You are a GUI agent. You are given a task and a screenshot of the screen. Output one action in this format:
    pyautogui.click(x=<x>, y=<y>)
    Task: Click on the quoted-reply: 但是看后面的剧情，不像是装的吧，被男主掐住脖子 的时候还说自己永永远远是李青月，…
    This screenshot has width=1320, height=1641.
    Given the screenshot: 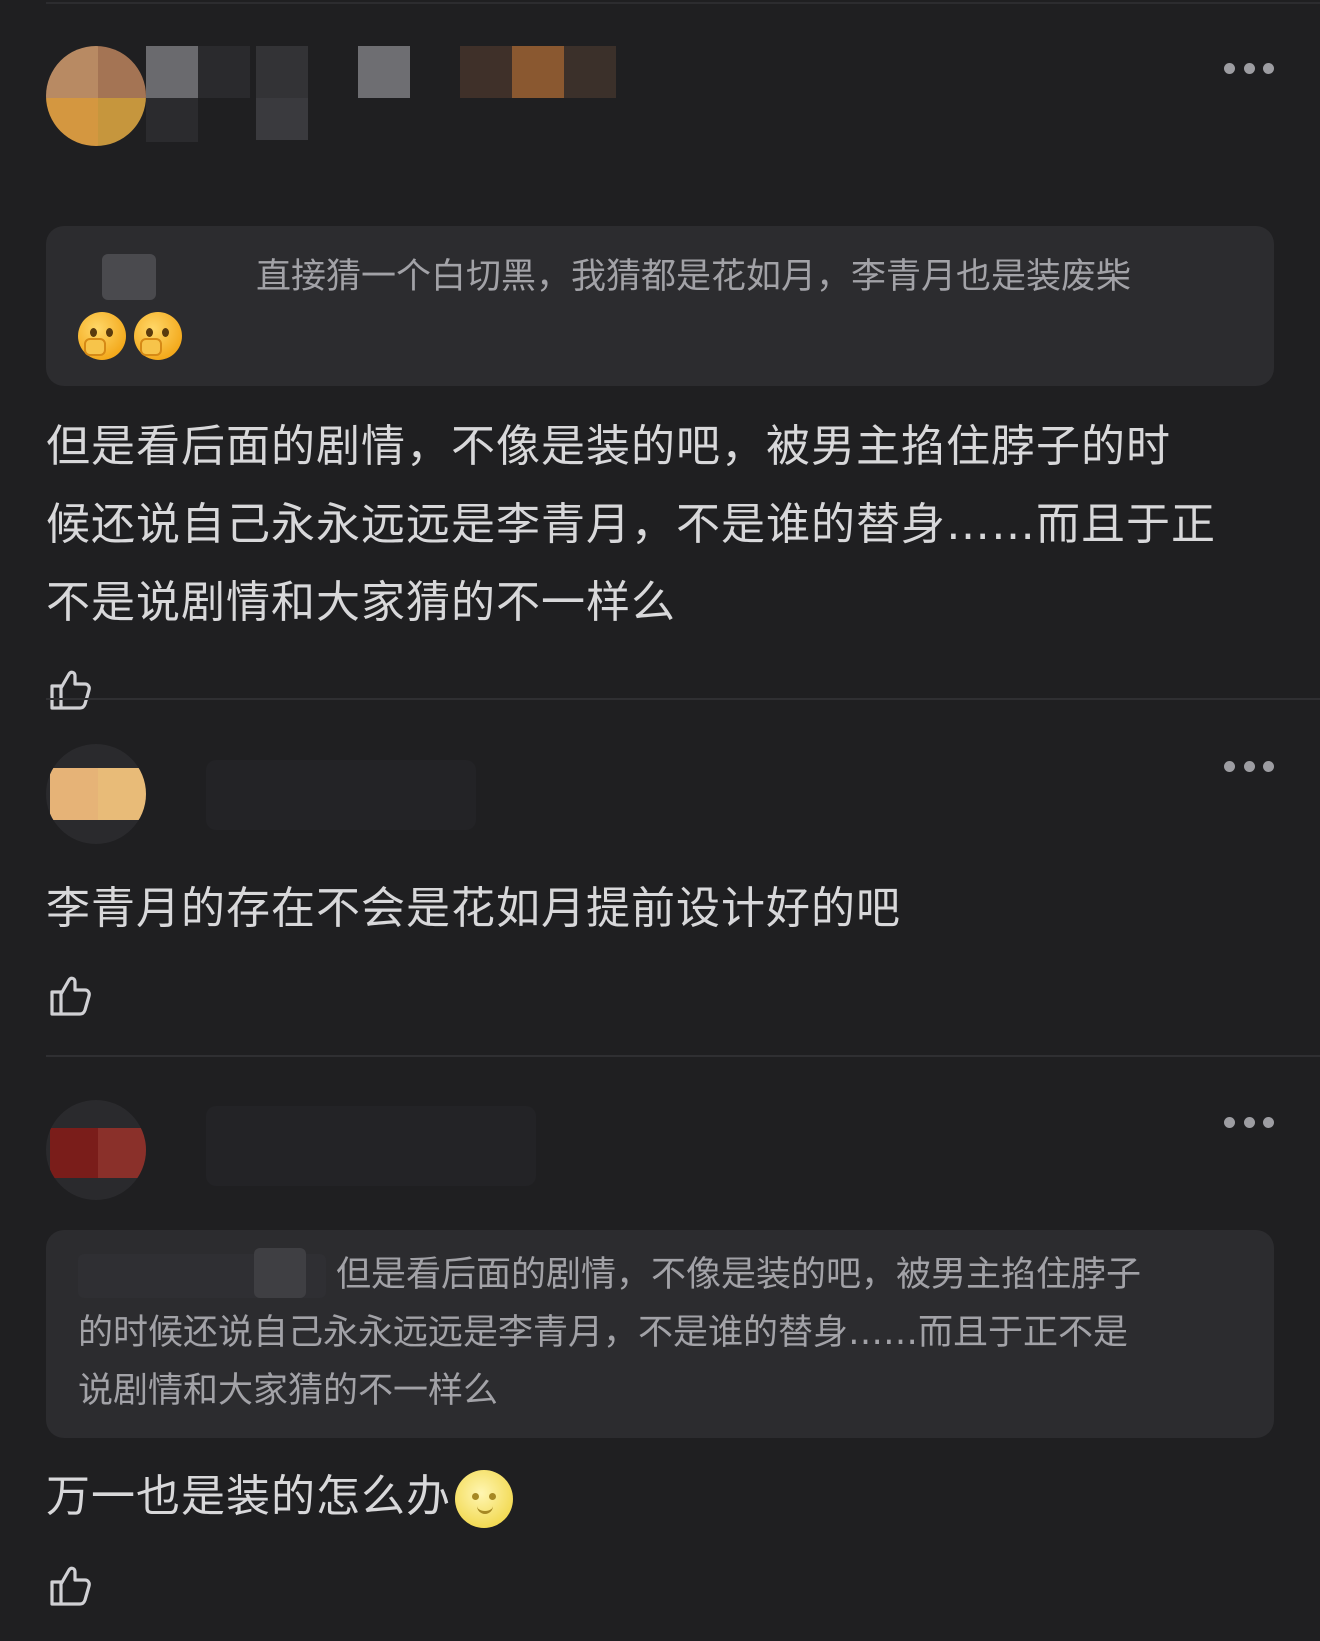 What is the action you would take?
    pyautogui.click(x=660, y=1334)
    